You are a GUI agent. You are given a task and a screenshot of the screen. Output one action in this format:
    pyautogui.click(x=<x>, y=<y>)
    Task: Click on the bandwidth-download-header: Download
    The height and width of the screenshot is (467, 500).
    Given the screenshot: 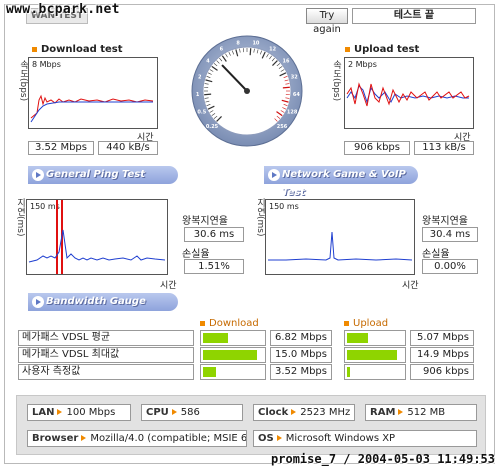 What is the action you would take?
    pyautogui.click(x=229, y=323)
    